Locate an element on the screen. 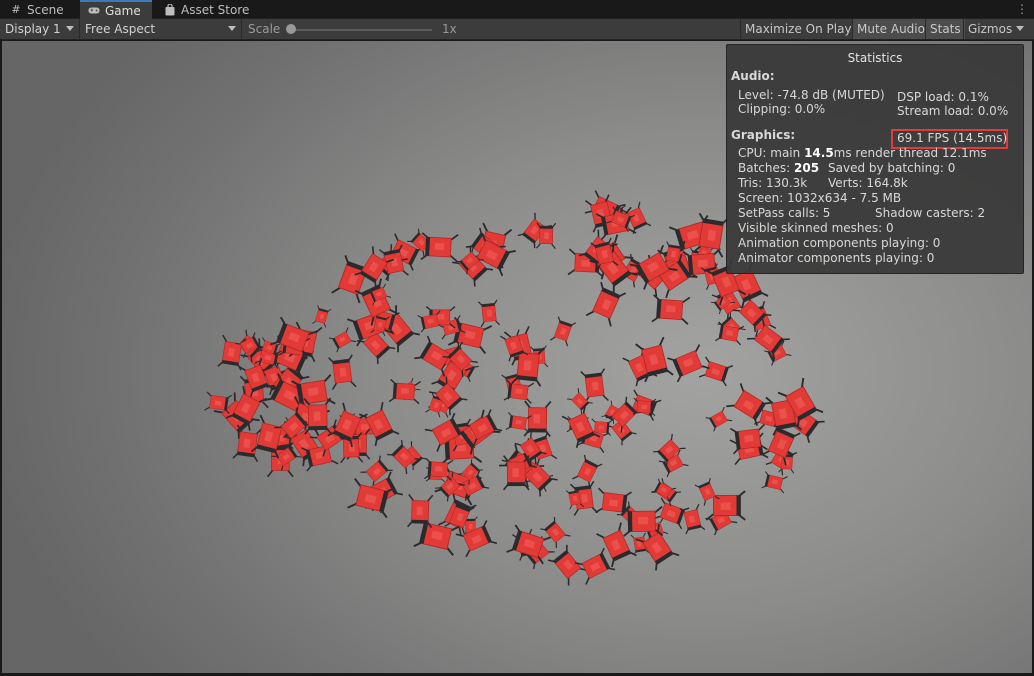 This screenshot has width=1034, height=676. hash-grid-icon: # is located at coordinates (16, 9).